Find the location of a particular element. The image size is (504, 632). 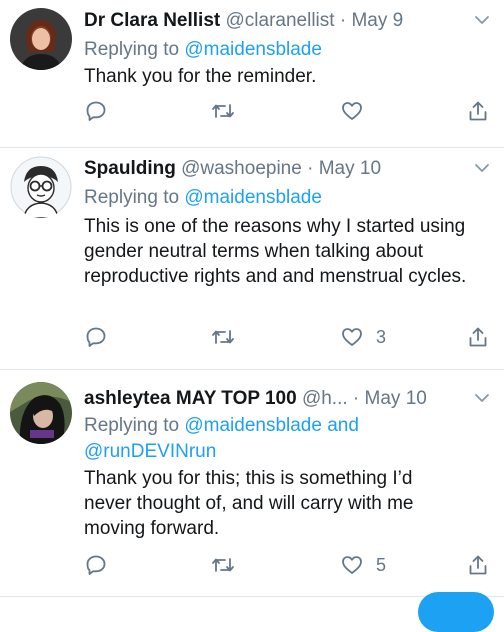

user-handle: @washoepine is located at coordinates (241, 168).